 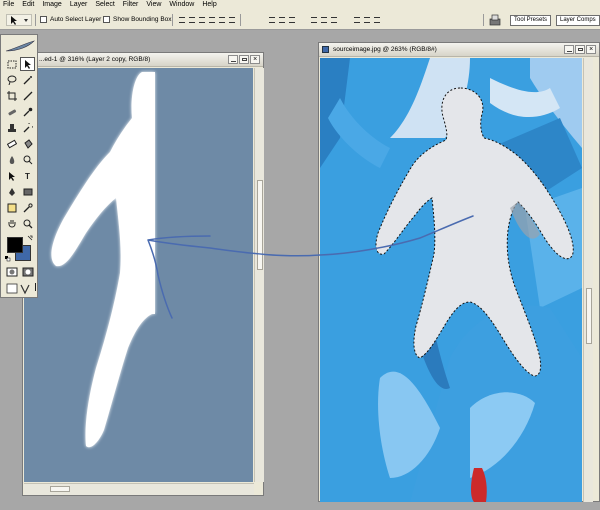 I want to click on default-colors-icon, so click(x=8, y=259).